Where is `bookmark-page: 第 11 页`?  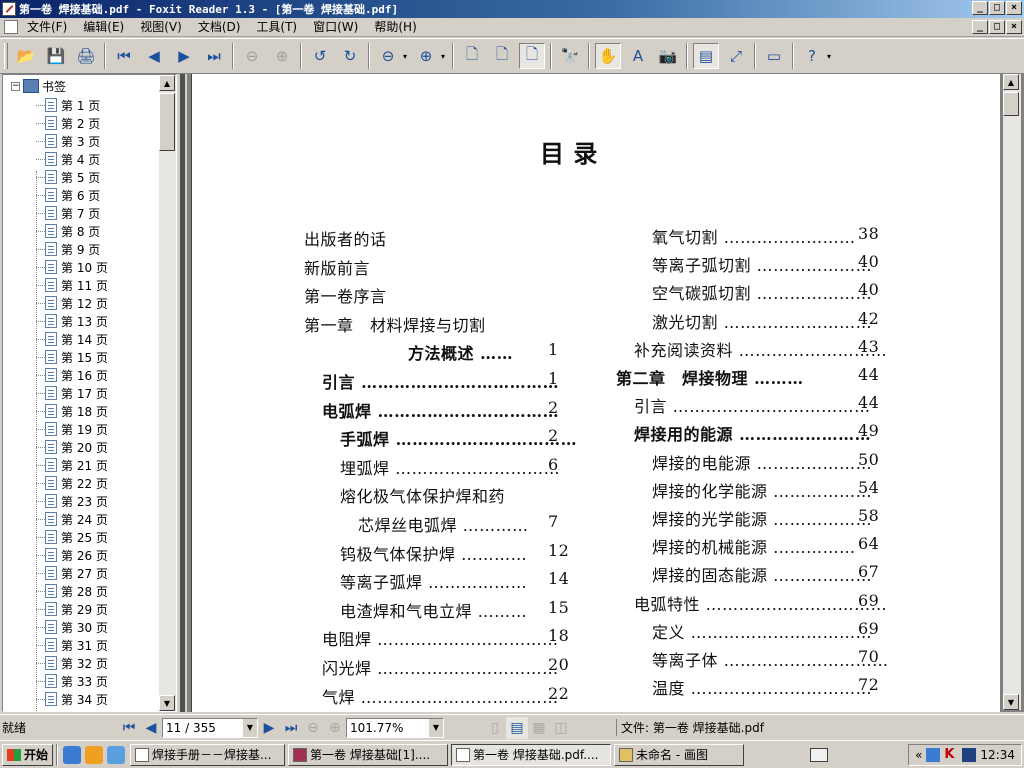 bookmark-page: 第 11 页 is located at coordinates (76, 285).